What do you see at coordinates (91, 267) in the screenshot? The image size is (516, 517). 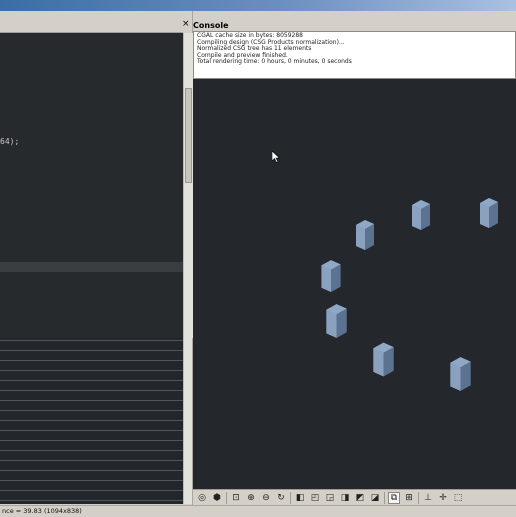 I see `current-line-highlight` at bounding box center [91, 267].